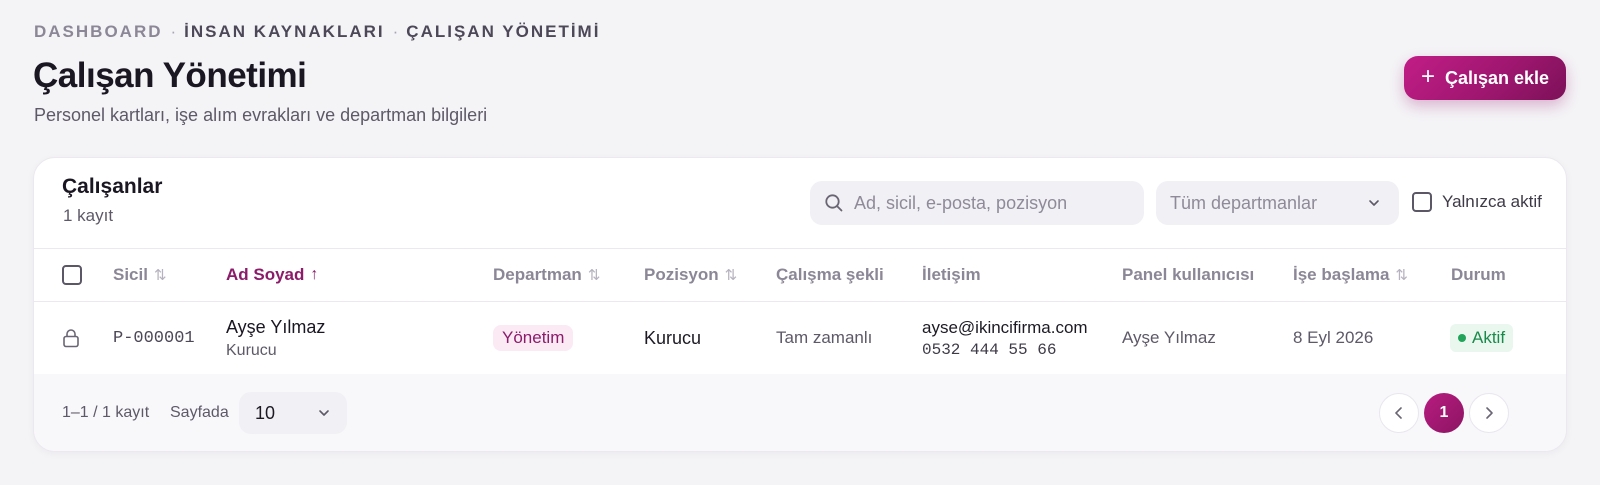  I want to click on prev-page-button, so click(1399, 413).